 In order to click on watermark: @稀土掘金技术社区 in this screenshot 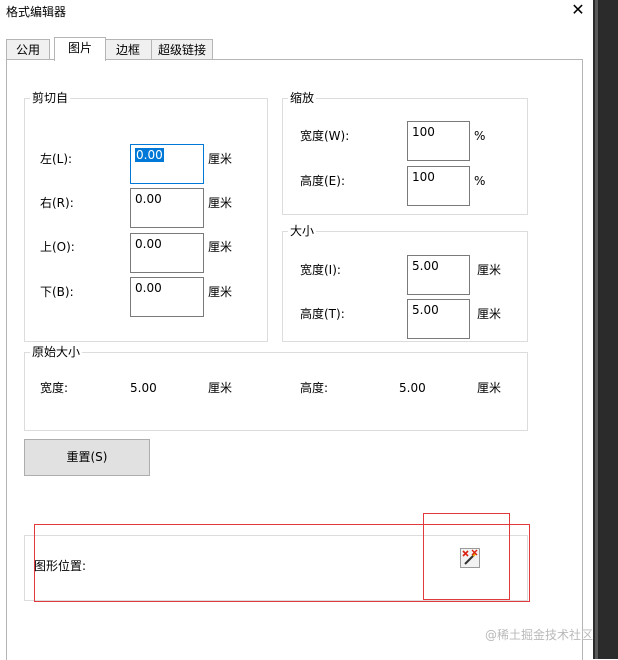, I will do `click(539, 635)`.